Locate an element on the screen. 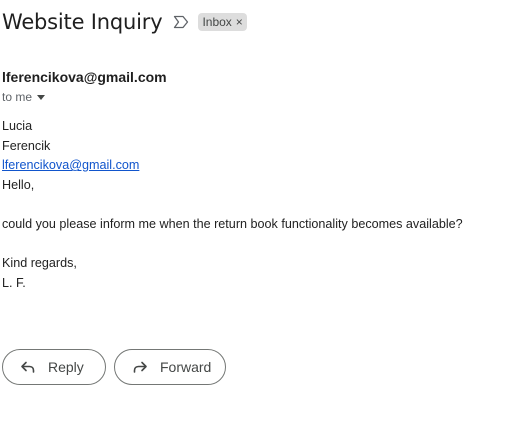 The height and width of the screenshot is (445, 507). recipient-text: to me is located at coordinates (17, 97).